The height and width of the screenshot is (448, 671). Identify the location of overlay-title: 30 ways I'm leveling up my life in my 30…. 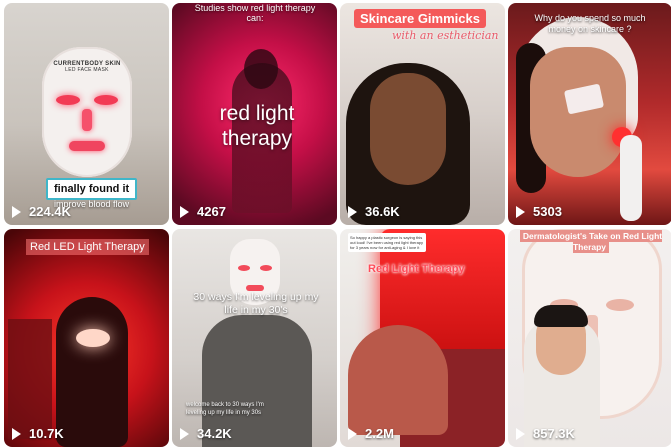
(256, 303).